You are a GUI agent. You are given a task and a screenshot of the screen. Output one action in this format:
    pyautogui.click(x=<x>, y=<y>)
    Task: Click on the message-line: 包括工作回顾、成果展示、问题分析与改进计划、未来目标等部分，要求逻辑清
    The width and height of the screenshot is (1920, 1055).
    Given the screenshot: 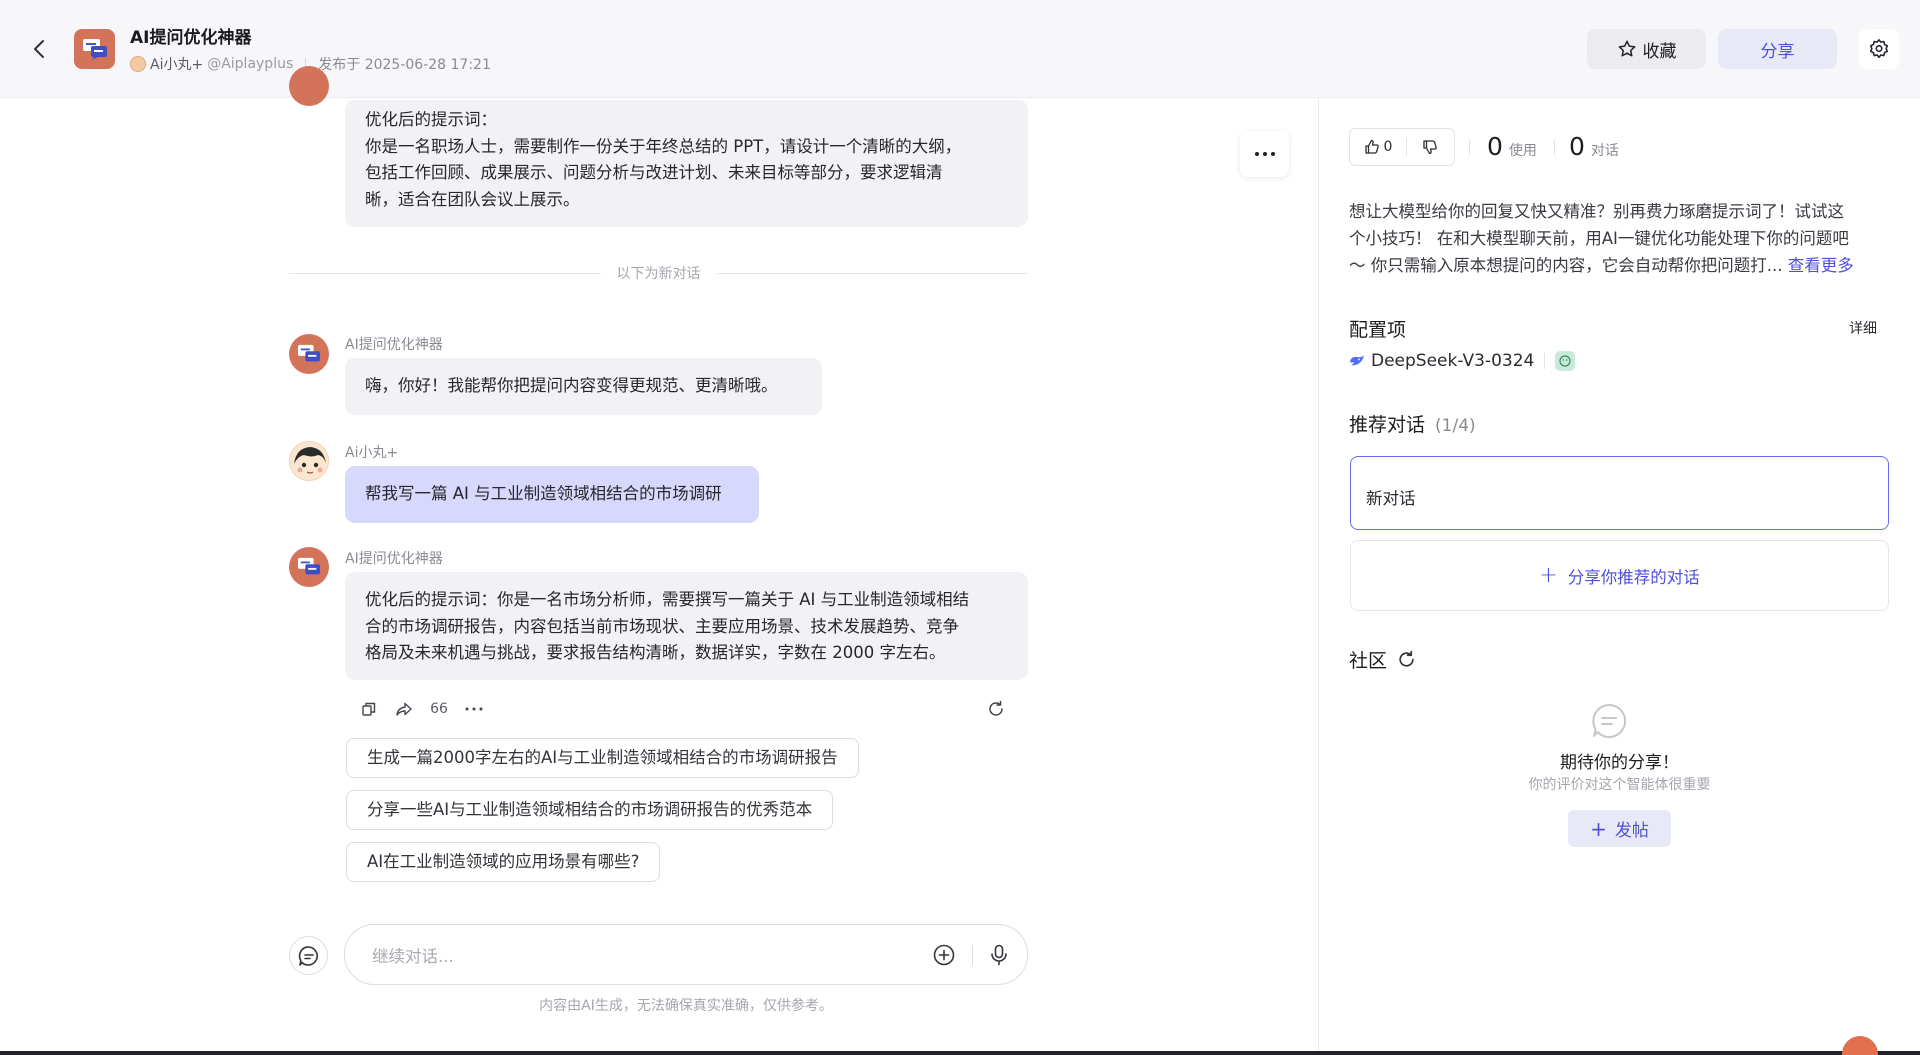 What is the action you would take?
    pyautogui.click(x=654, y=172)
    